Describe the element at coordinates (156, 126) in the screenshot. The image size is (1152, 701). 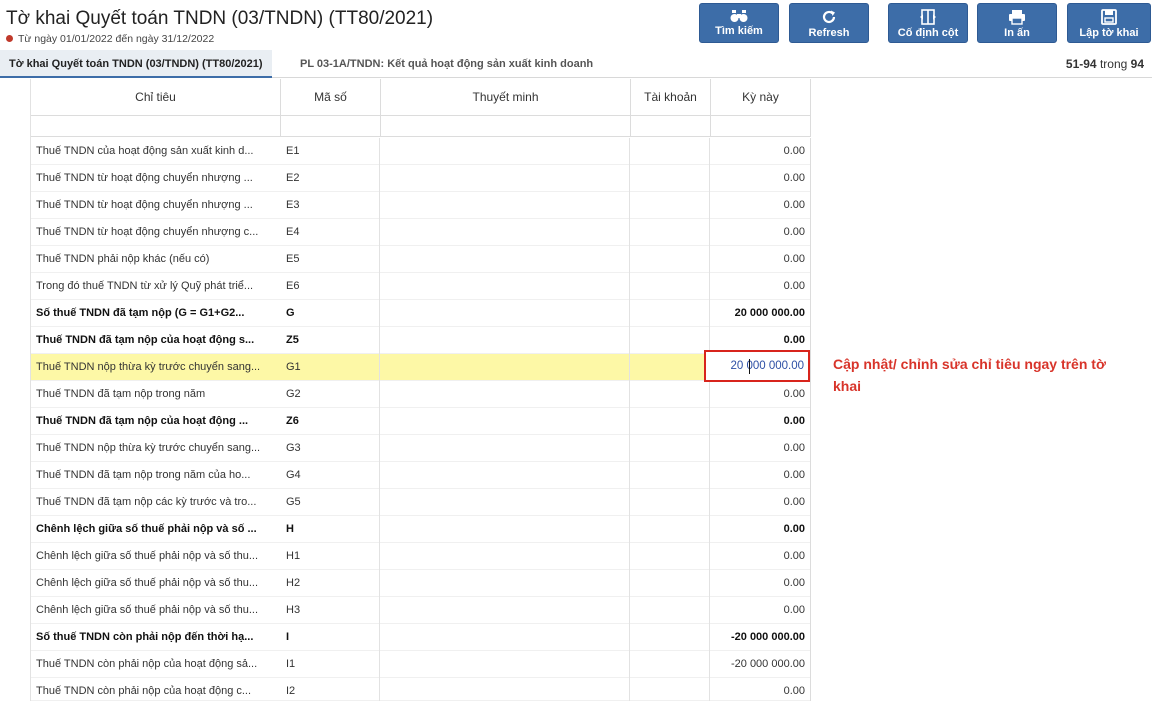
I see `filter-cell-chitieu` at that location.